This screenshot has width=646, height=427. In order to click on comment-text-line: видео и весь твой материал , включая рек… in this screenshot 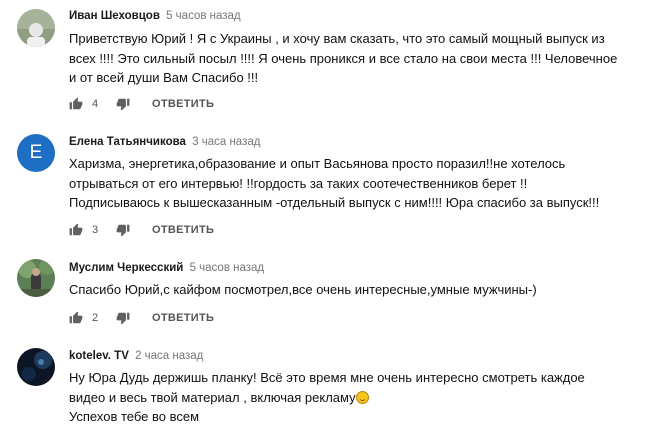, I will do `click(327, 398)`.